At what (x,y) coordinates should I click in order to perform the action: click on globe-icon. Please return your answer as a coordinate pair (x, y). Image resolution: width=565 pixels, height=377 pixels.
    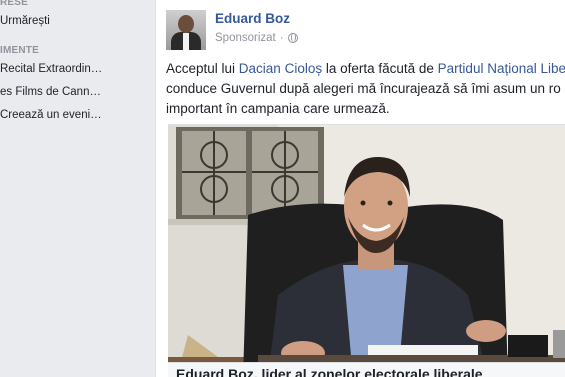
    Looking at the image, I should click on (292, 38).